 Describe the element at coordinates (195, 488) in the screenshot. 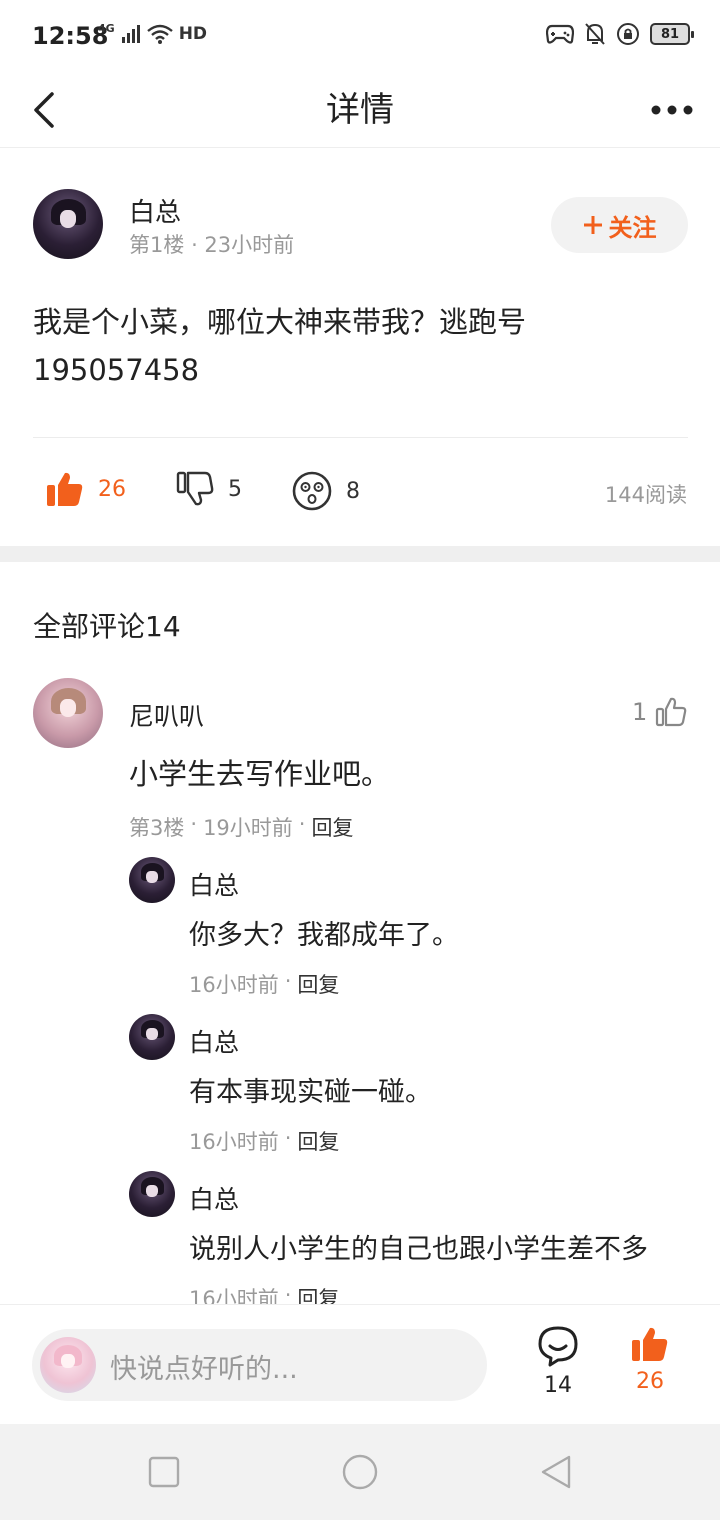

I see `thumbs-down-icon` at that location.